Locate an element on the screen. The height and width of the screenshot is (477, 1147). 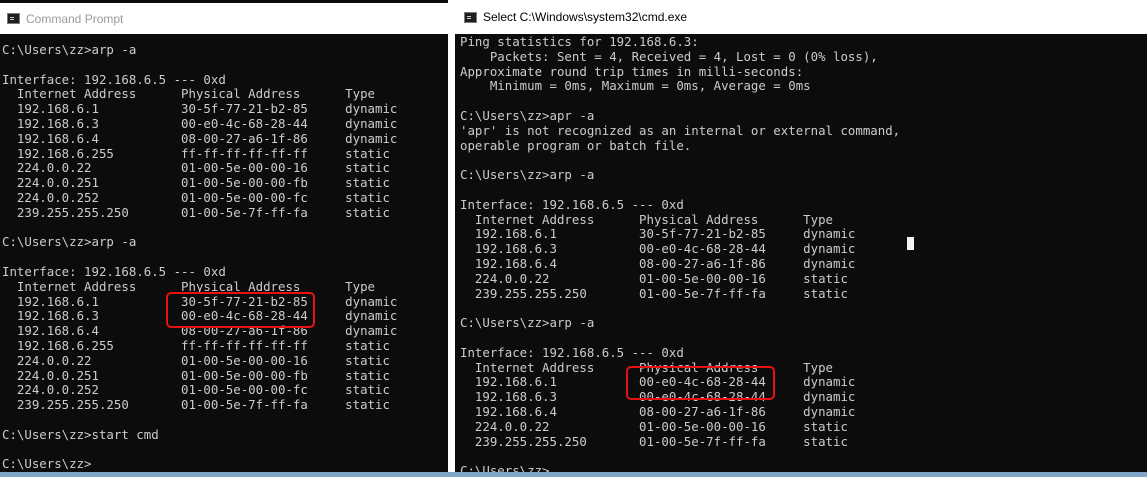
console-line: C:\Users\zz>start cmd is located at coordinates (80, 434).